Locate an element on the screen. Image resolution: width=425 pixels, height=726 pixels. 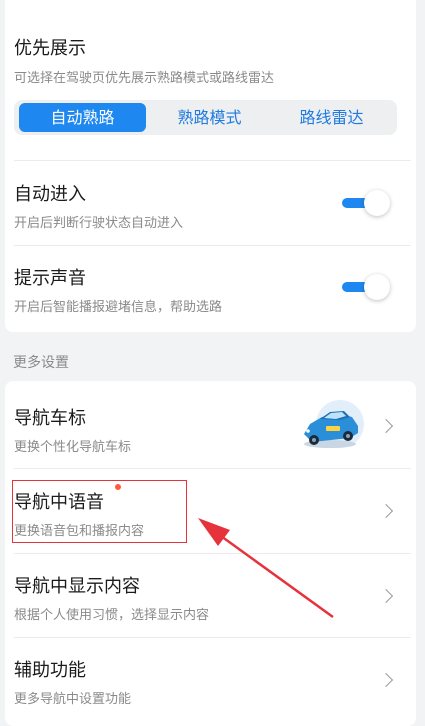
row-title: 辅助功能 is located at coordinates (50, 670).